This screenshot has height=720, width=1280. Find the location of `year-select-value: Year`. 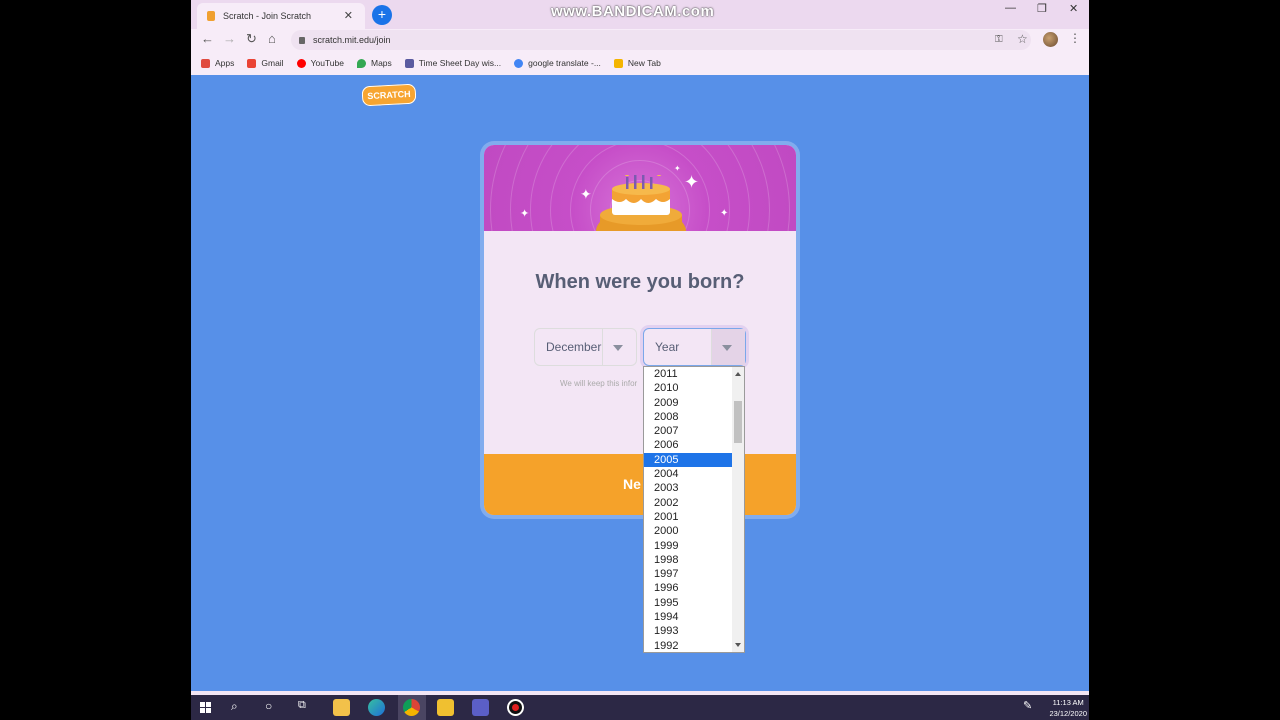

year-select-value: Year is located at coordinates (667, 347).